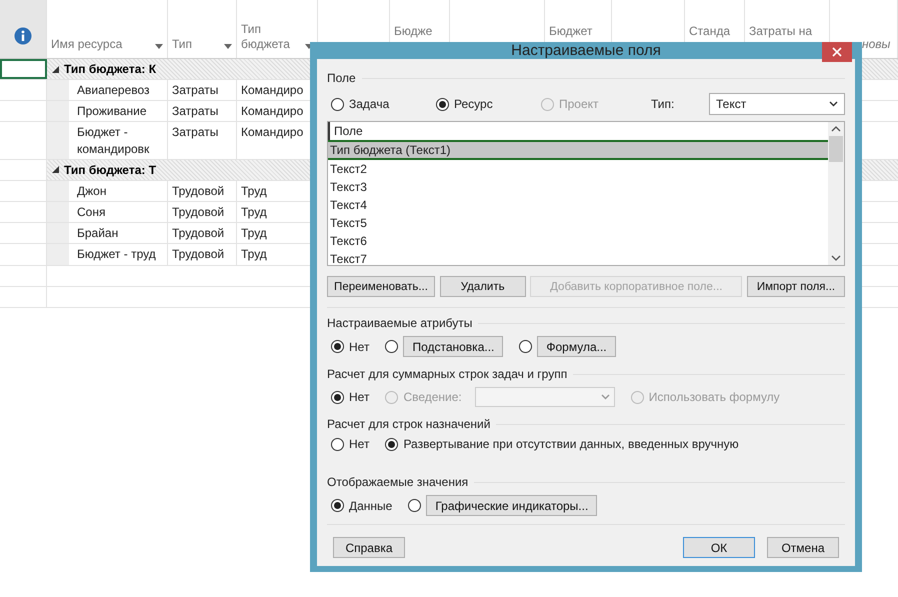 The width and height of the screenshot is (898, 597). What do you see at coordinates (432, 397) in the screenshot?
I see `radio-label: Сведение:` at bounding box center [432, 397].